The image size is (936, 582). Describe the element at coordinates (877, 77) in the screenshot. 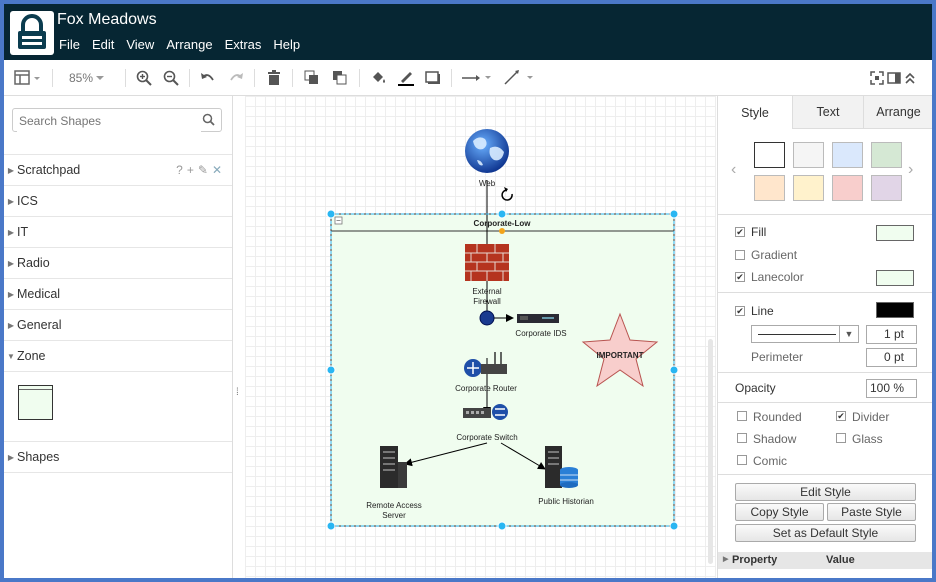

I see `fullscreen-button` at that location.